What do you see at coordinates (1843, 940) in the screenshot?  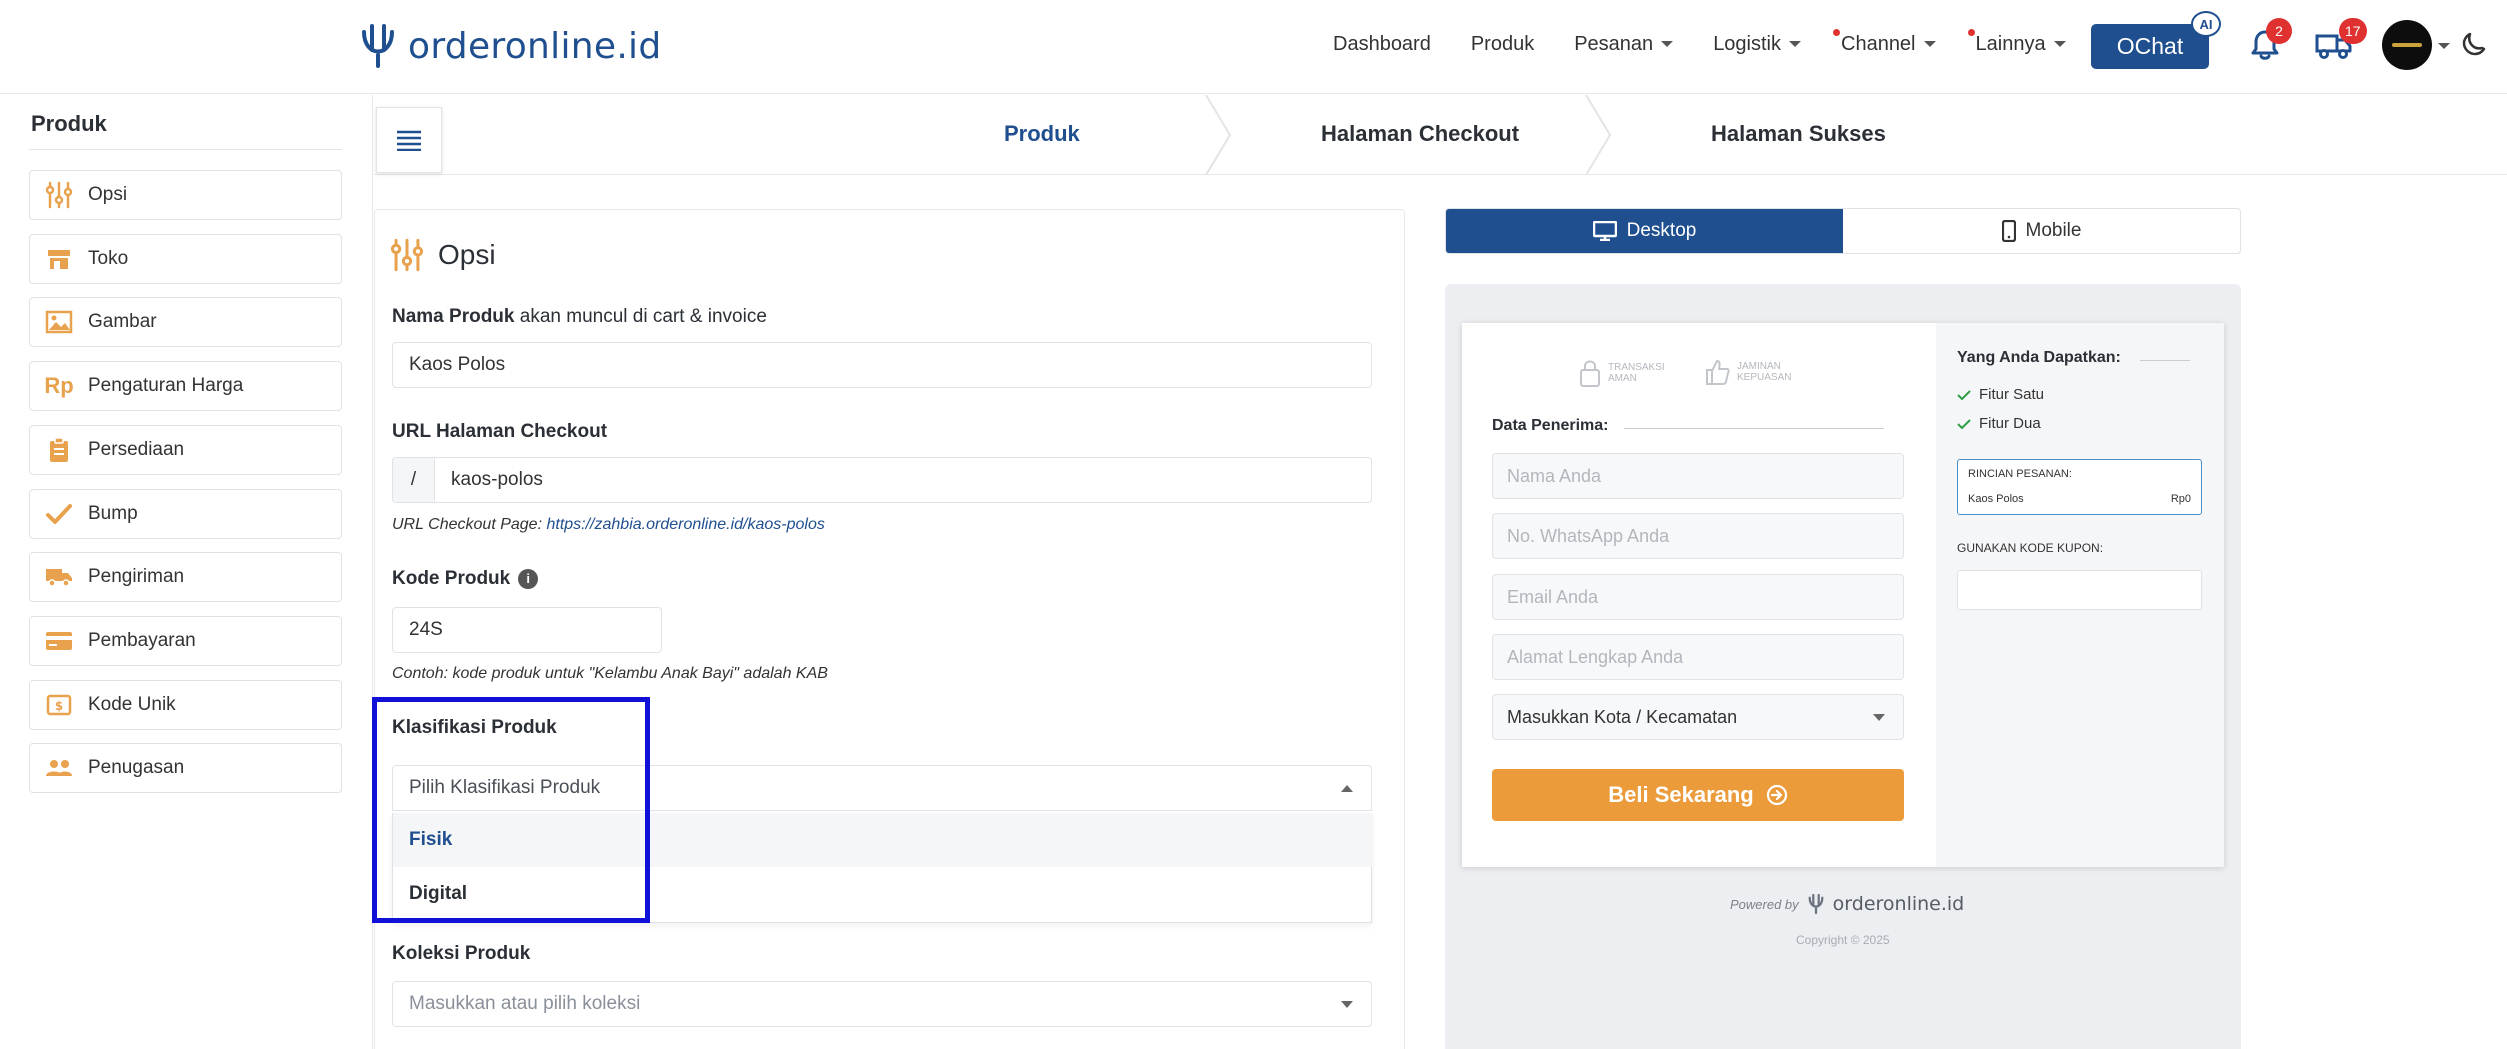 I see `copyright-text: Copyright © 2025` at bounding box center [1843, 940].